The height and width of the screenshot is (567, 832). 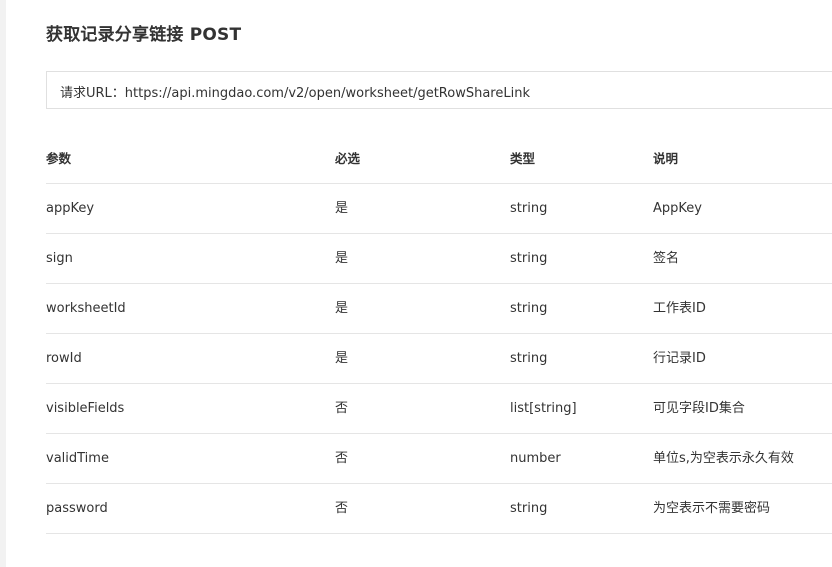 What do you see at coordinates (699, 408) in the screenshot?
I see `param-description: 可见字段ID集合` at bounding box center [699, 408].